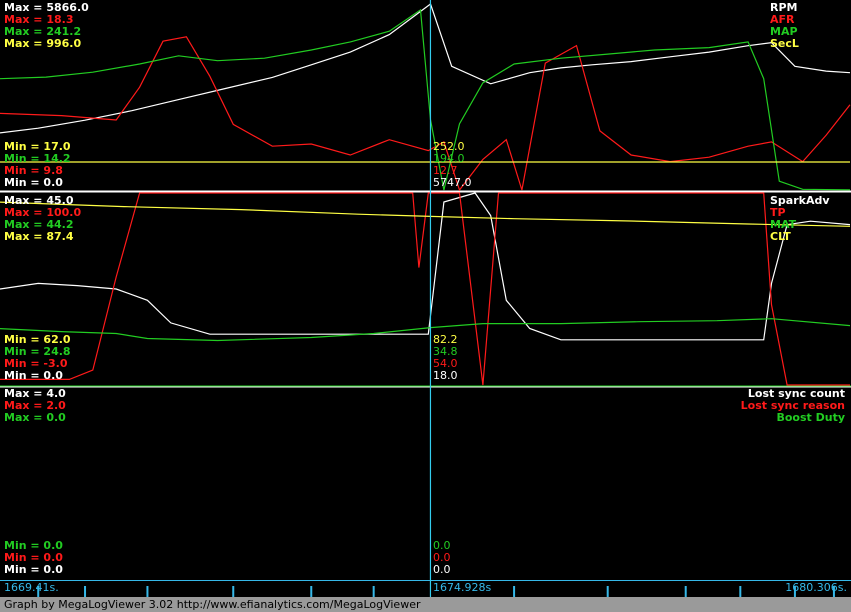  Describe the element at coordinates (784, 44) in the screenshot. I see `legend-secl: SecL` at that location.